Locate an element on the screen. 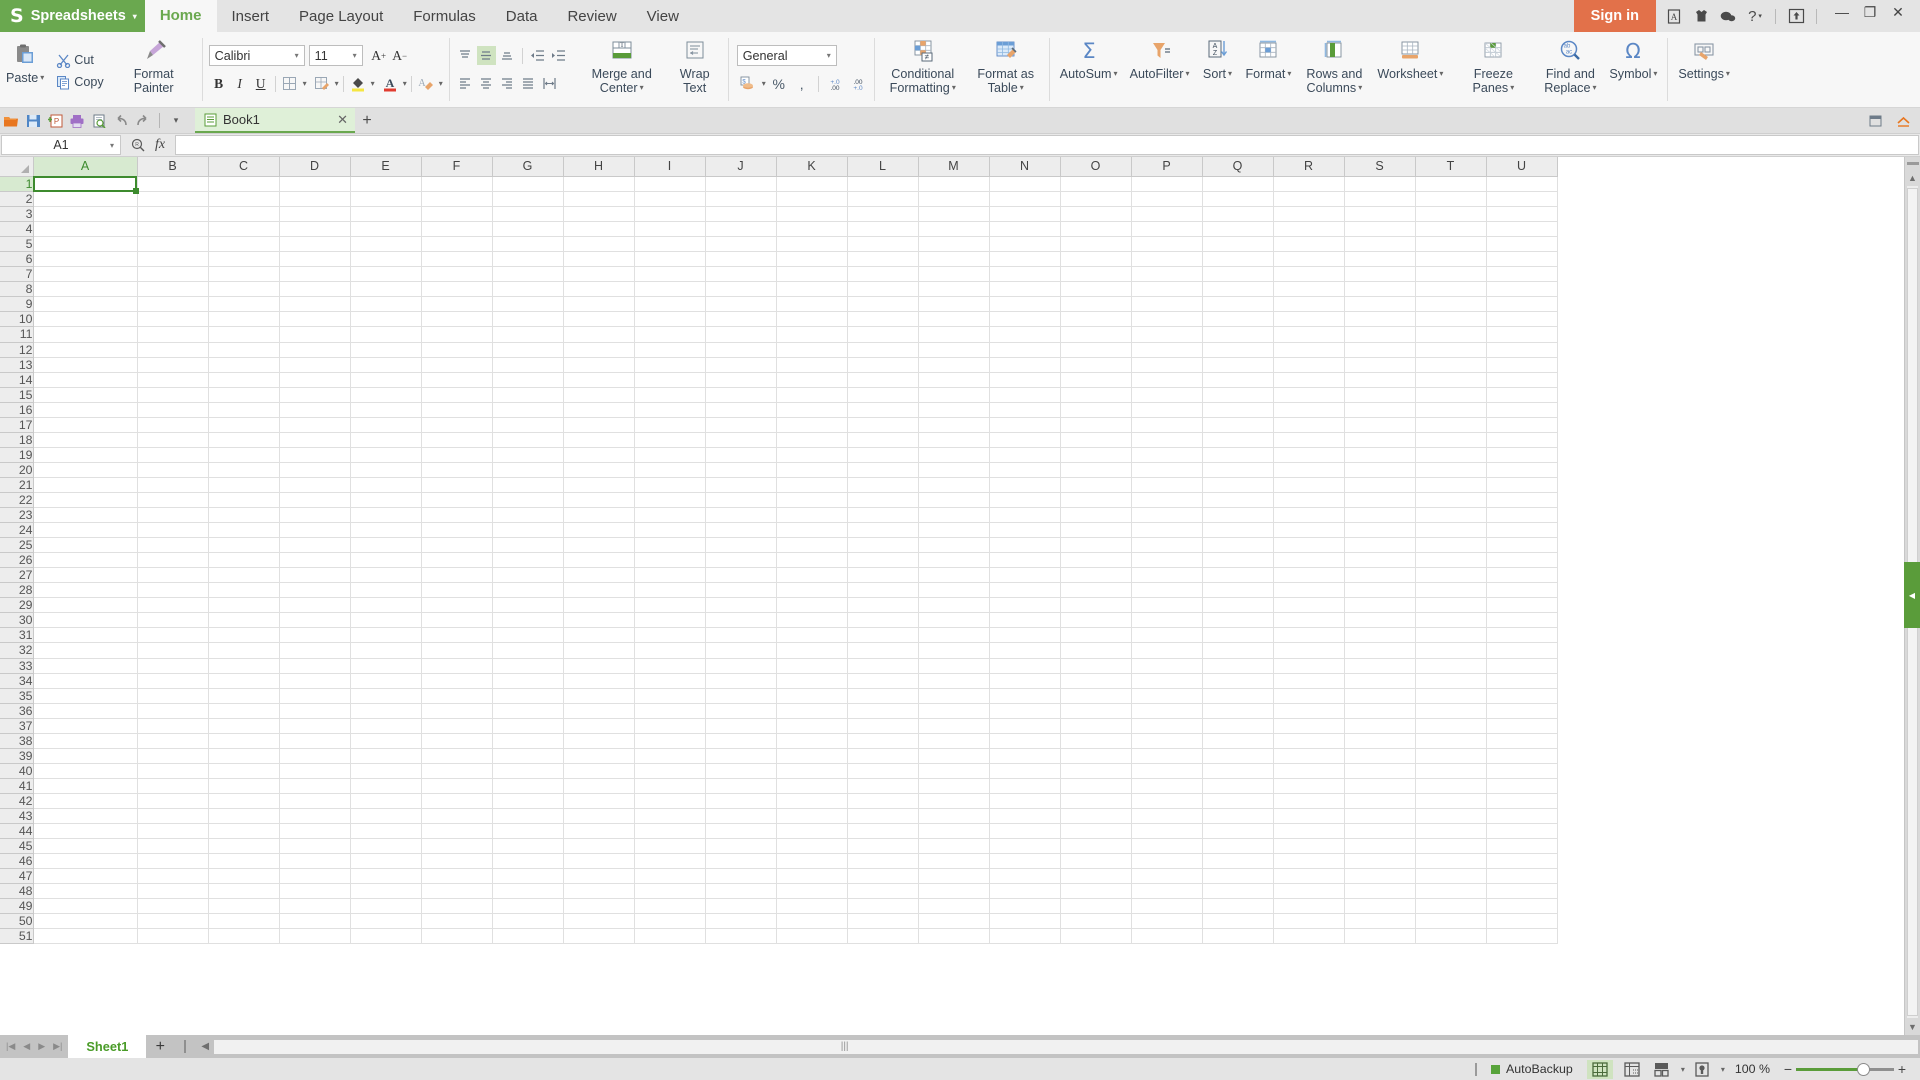 This screenshot has height=1080, width=1920. row-header-43: 43 is located at coordinates (17, 816).